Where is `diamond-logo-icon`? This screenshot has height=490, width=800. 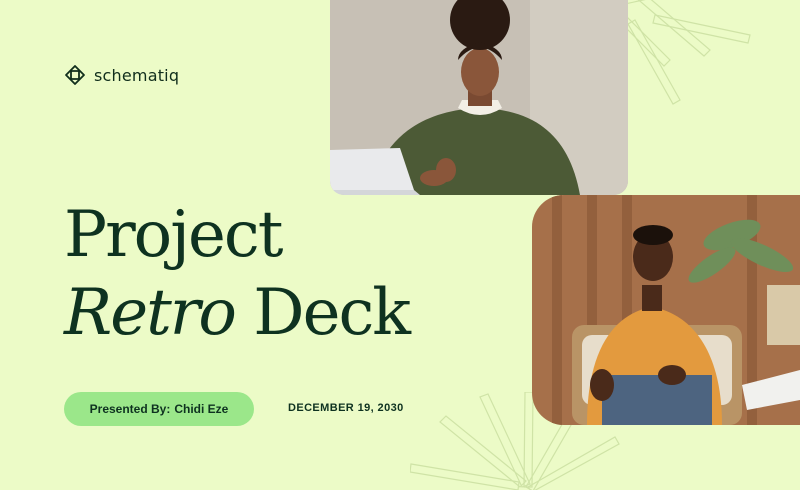 diamond-logo-icon is located at coordinates (75, 75).